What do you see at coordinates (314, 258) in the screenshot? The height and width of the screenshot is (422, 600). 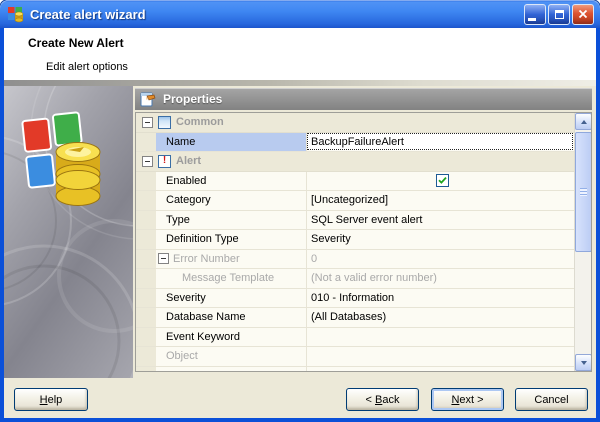 I see `property-value: 0` at bounding box center [314, 258].